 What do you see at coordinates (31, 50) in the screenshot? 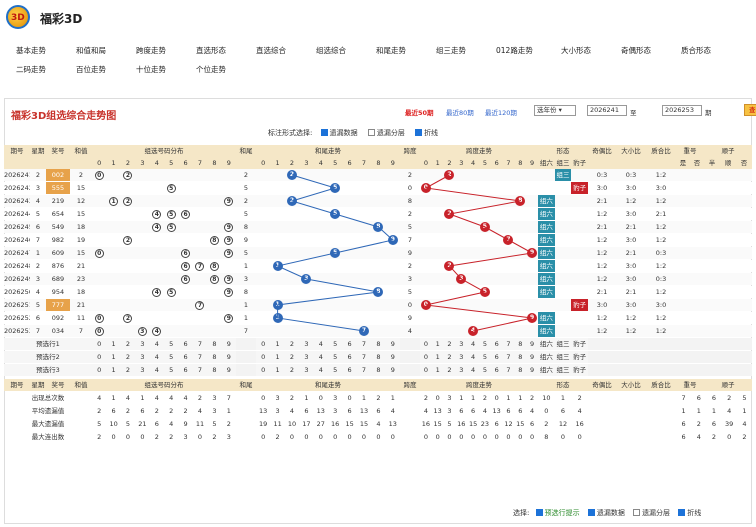
I see `nav-item: 基本走势` at bounding box center [31, 50].